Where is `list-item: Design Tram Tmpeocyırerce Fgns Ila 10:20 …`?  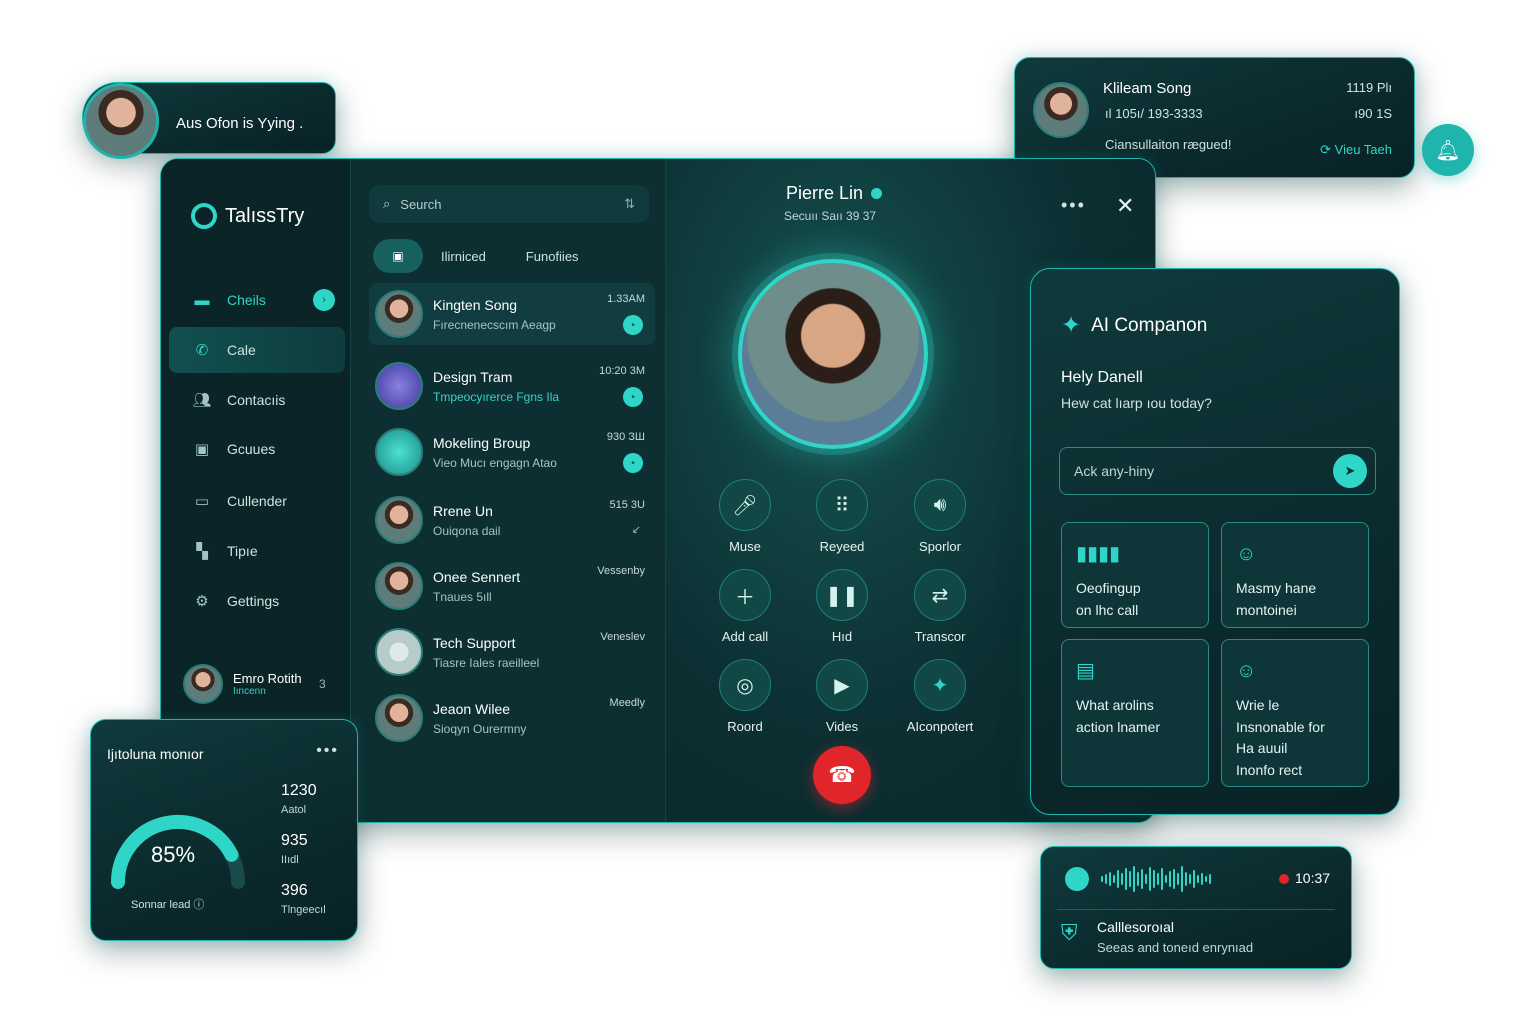
list-item: Design Tram Tmpeocyırerce Fgns Ila 10:20 … is located at coordinates (512, 386).